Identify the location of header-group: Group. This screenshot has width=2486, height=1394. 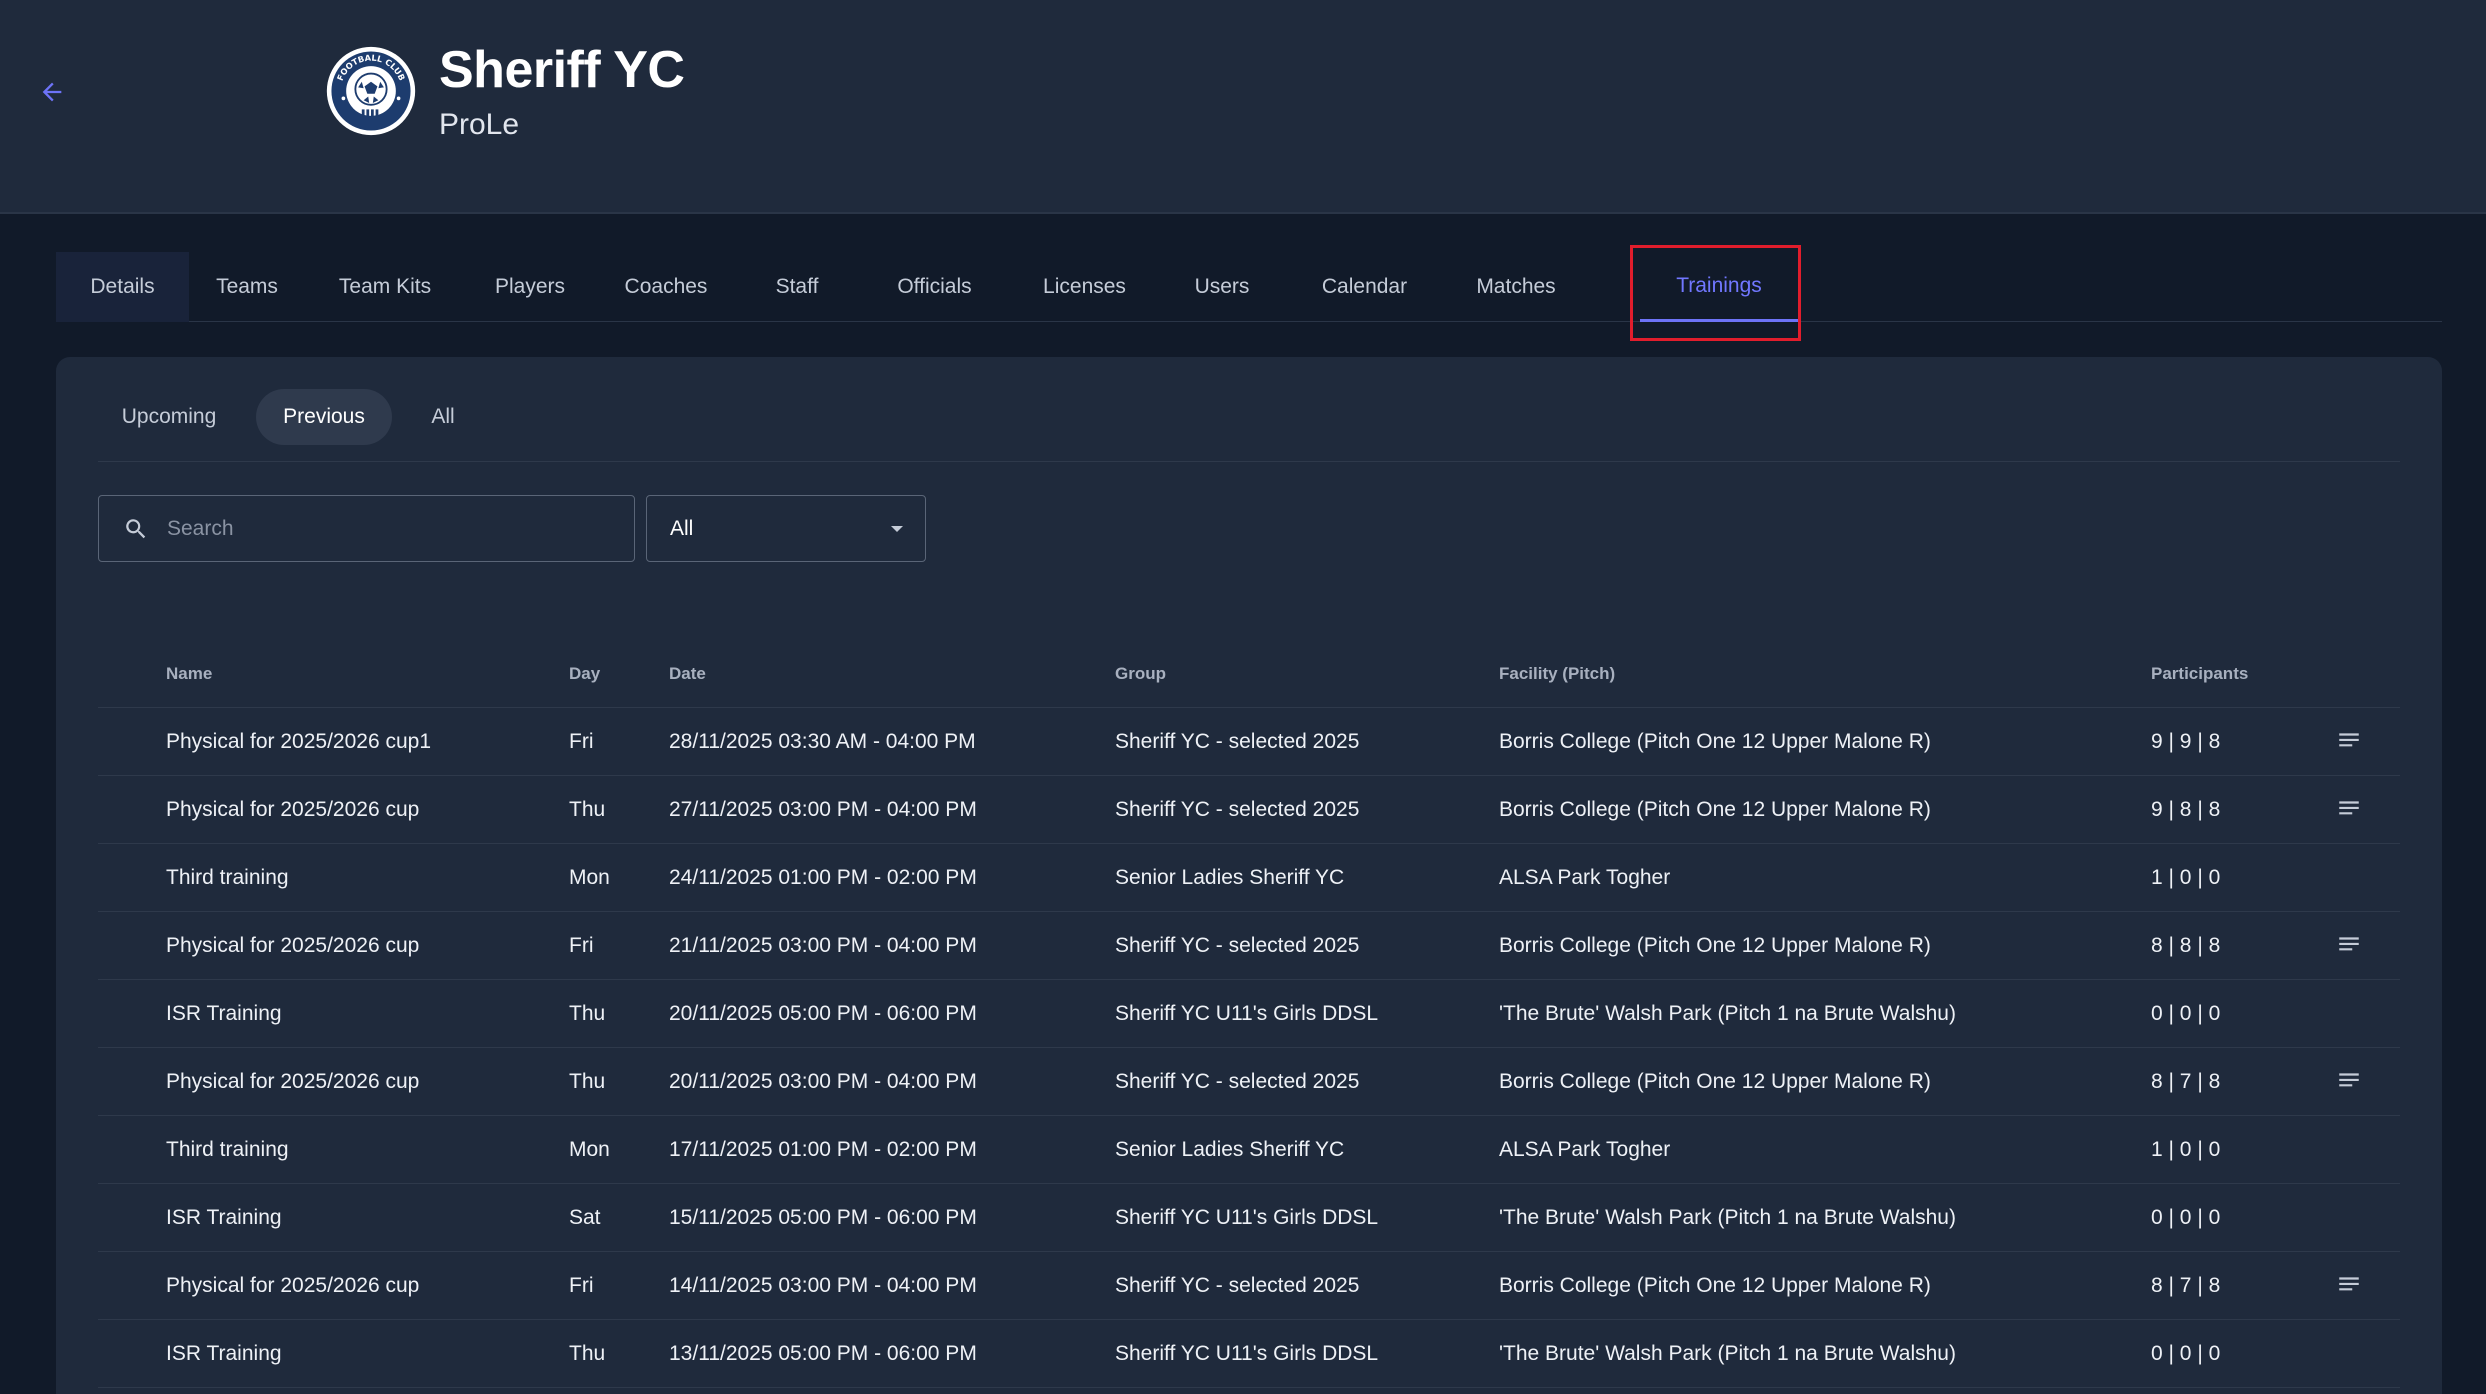
(1140, 674).